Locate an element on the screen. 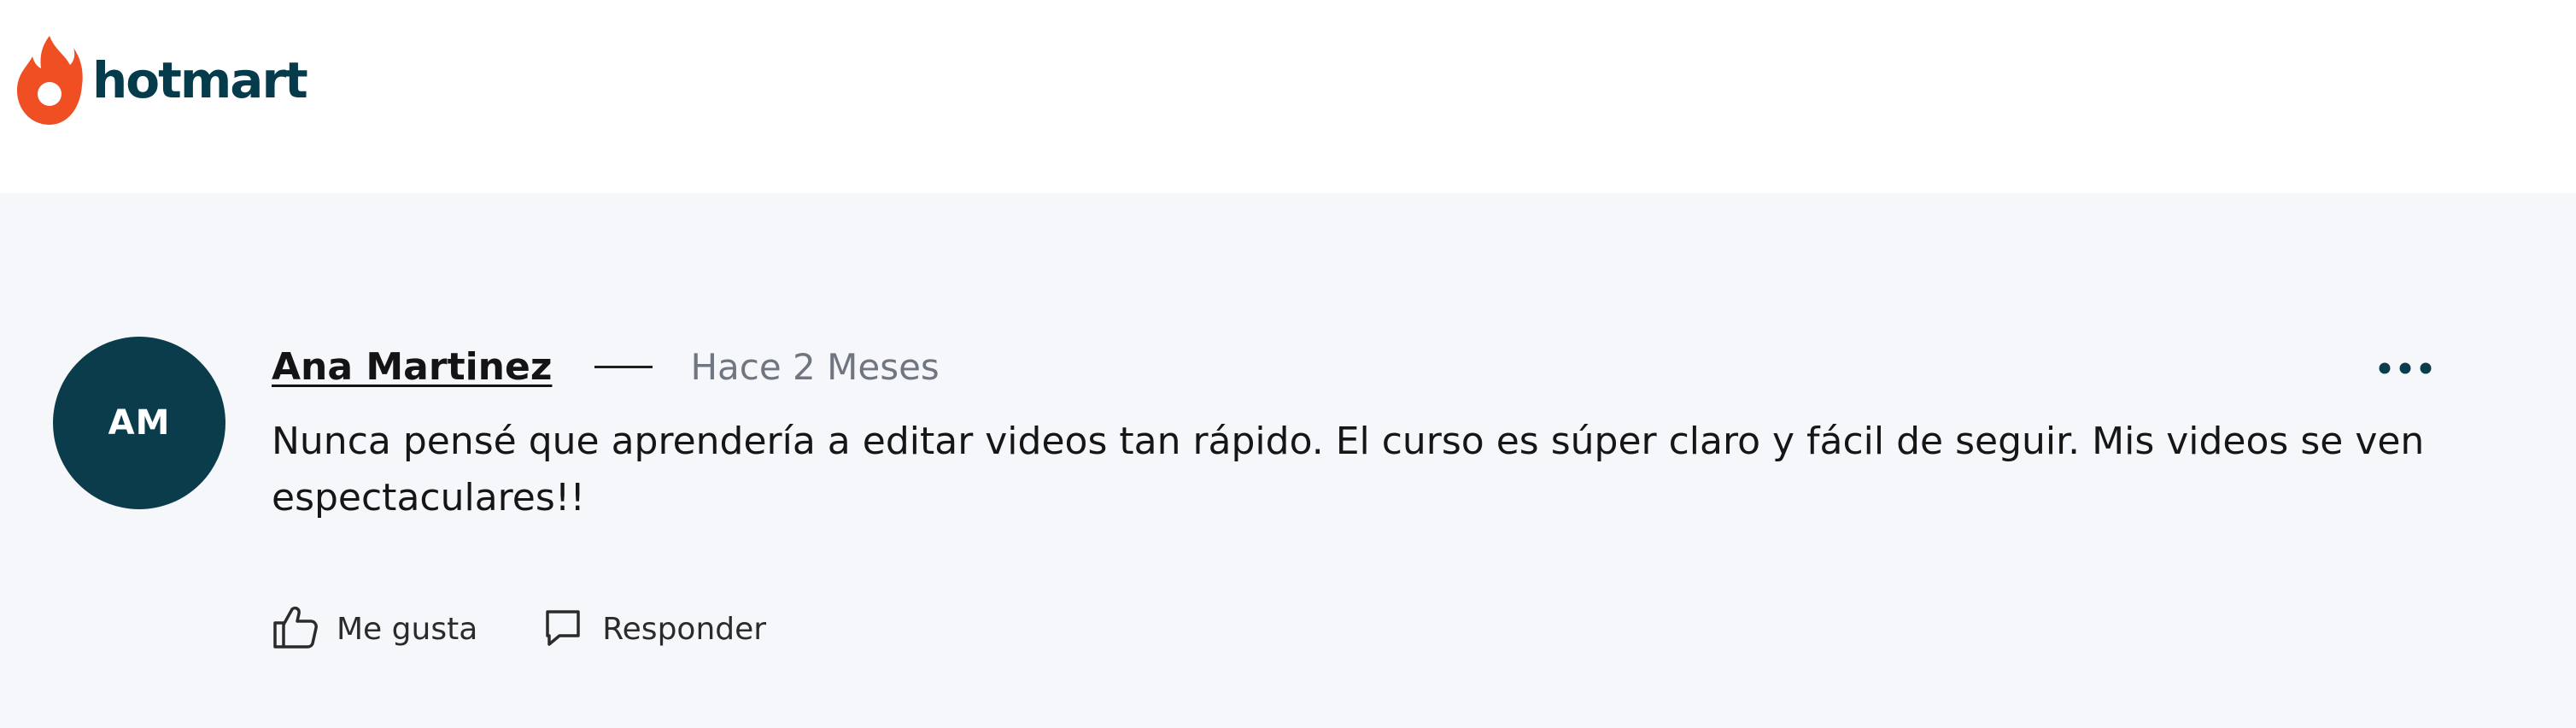  more-horizontal-icon is located at coordinates (2405, 370).